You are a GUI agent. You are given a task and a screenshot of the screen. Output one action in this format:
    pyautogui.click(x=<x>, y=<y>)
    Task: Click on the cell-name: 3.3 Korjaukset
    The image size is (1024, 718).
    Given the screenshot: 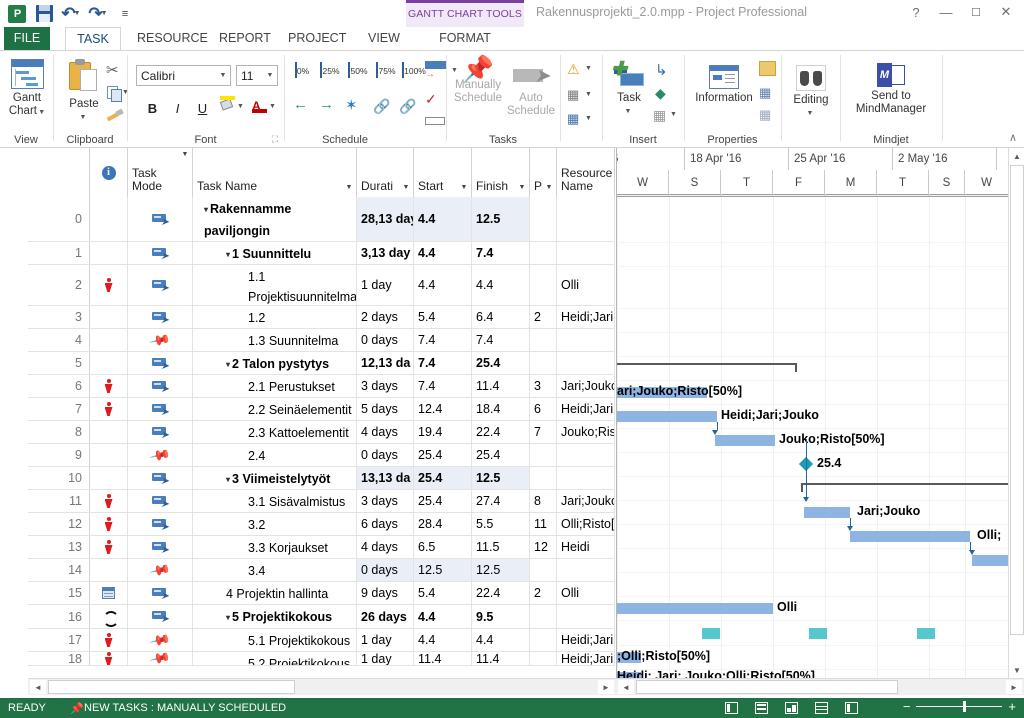 What is the action you would take?
    pyautogui.click(x=275, y=547)
    